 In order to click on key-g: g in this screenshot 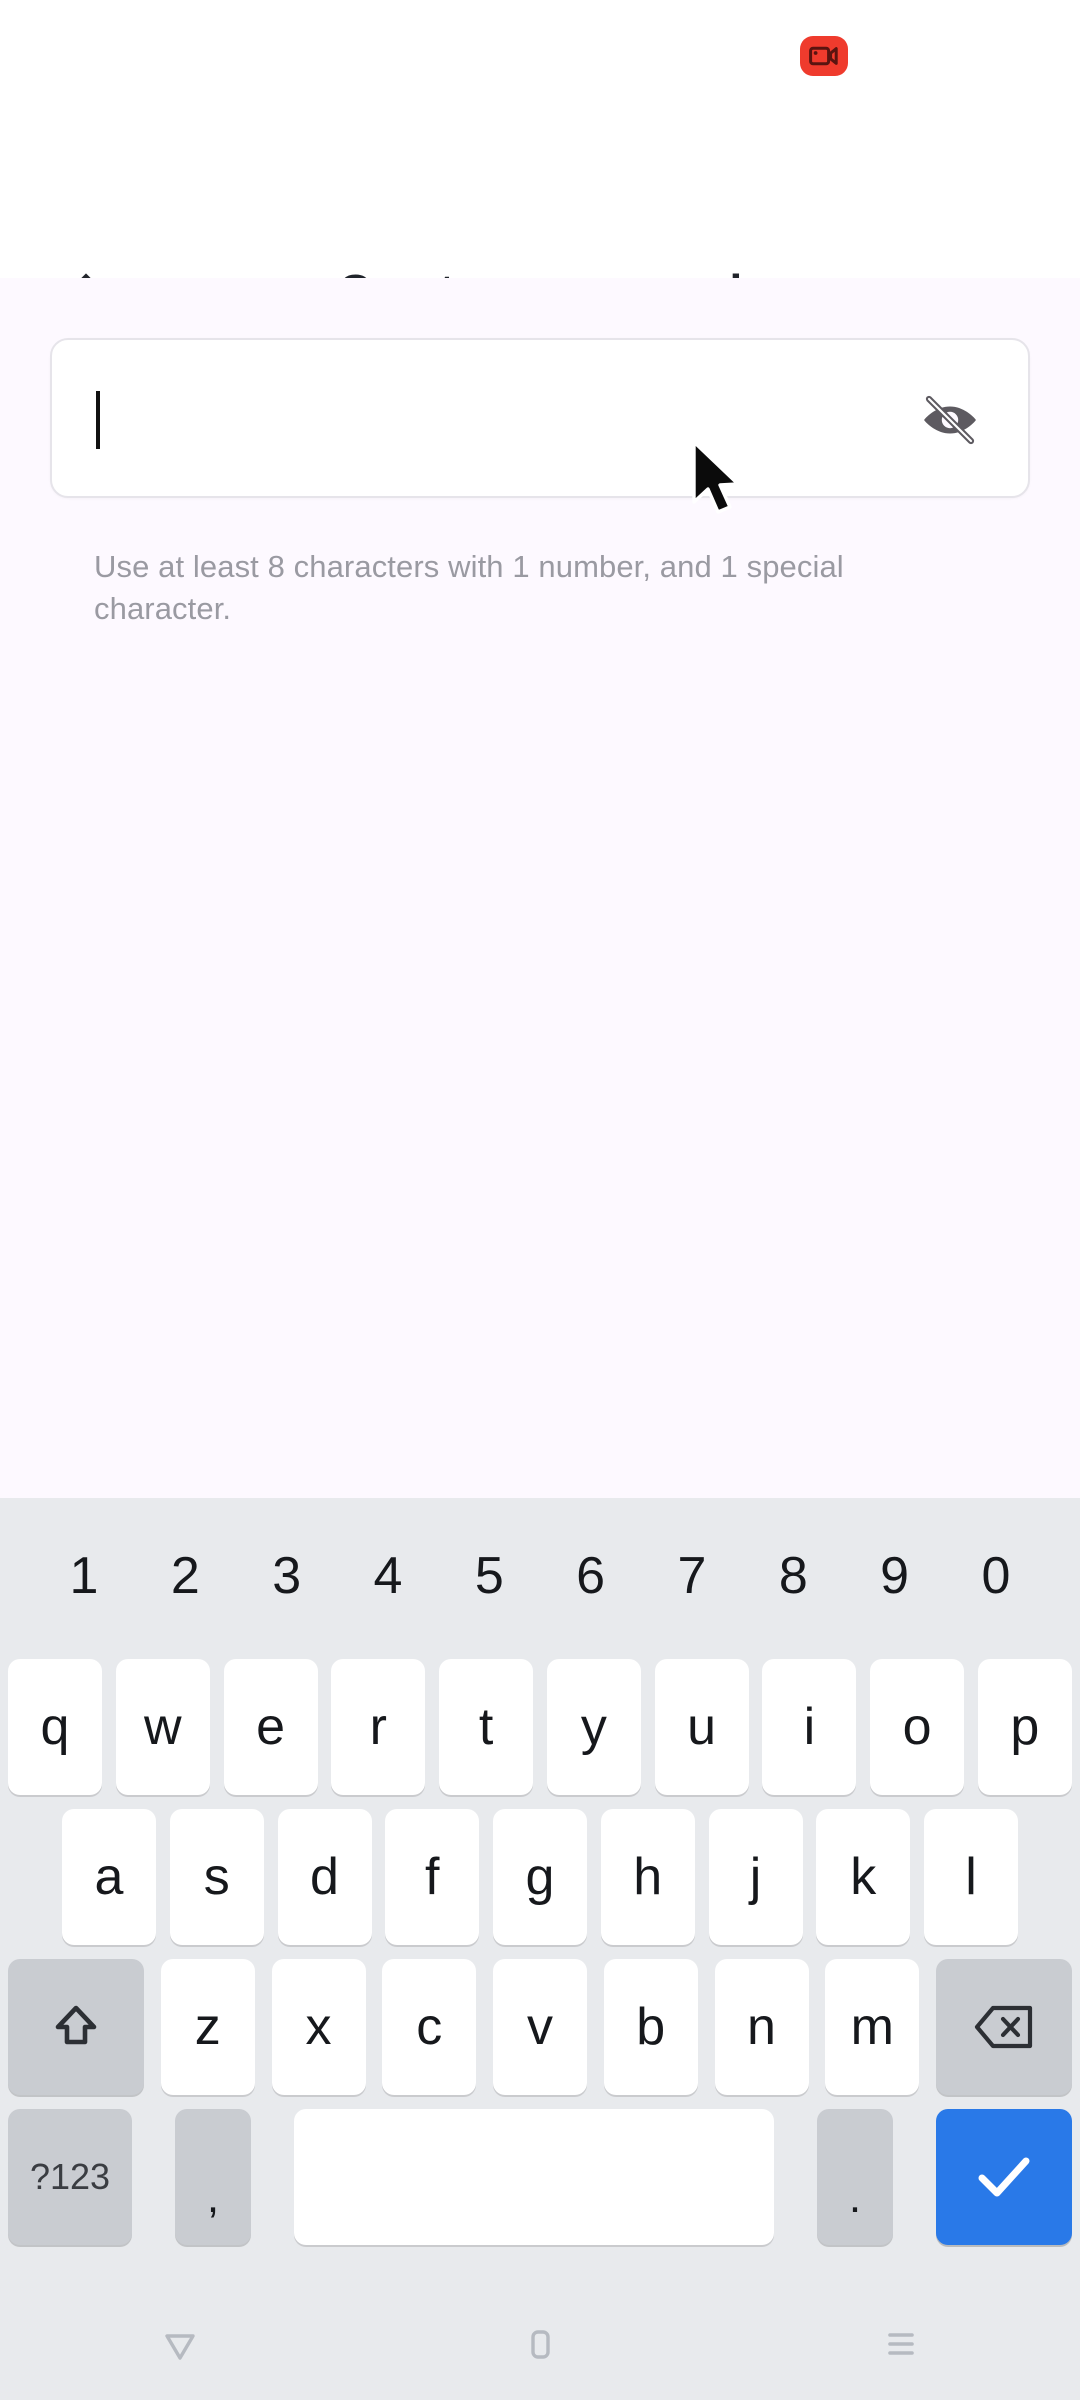, I will do `click(540, 1877)`.